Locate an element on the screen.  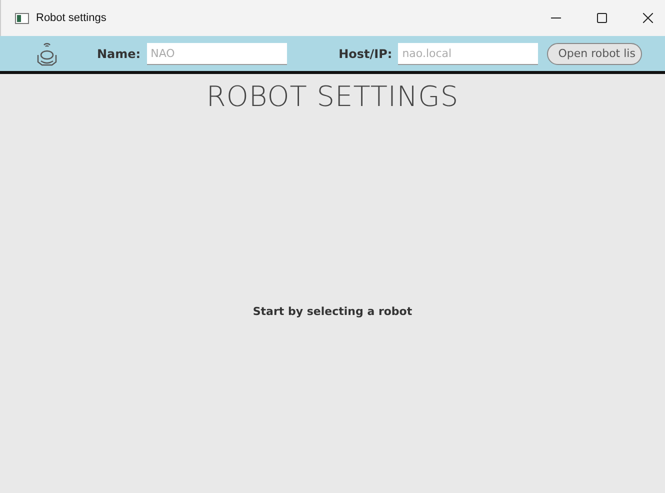
maximize-icon is located at coordinates (602, 18).